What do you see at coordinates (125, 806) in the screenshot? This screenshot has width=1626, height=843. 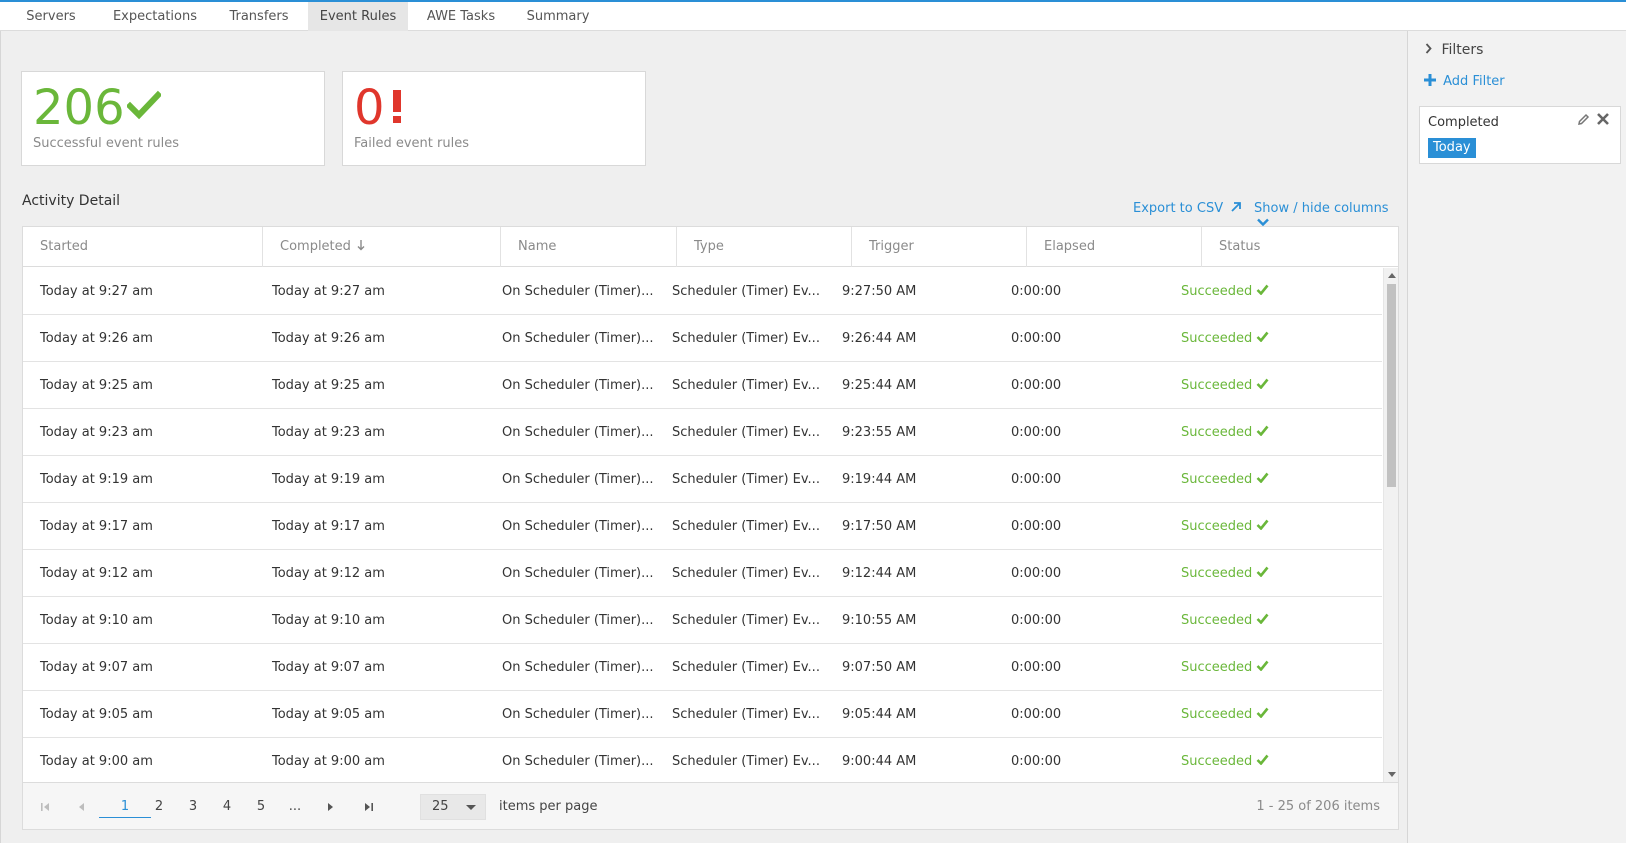 I see `page-1-button: 1` at bounding box center [125, 806].